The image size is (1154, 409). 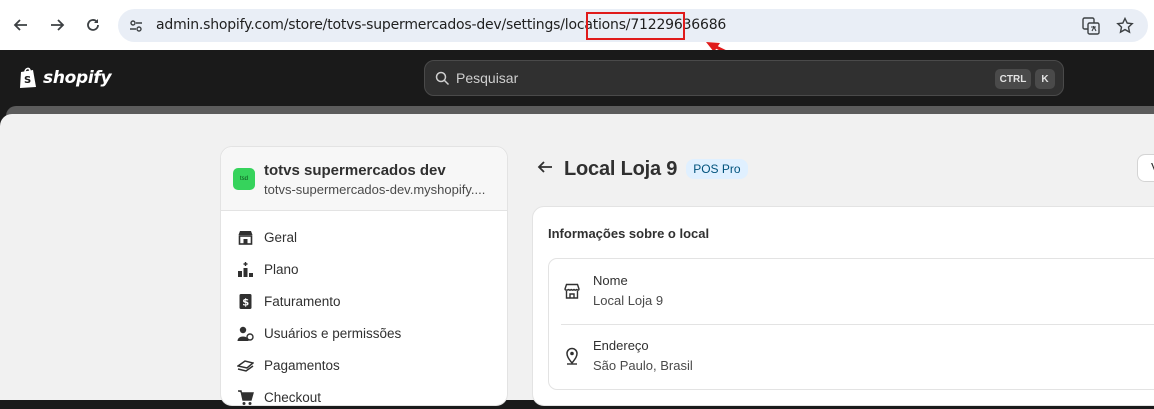 I want to click on sidebar-item-label: Pagamentos, so click(x=302, y=365).